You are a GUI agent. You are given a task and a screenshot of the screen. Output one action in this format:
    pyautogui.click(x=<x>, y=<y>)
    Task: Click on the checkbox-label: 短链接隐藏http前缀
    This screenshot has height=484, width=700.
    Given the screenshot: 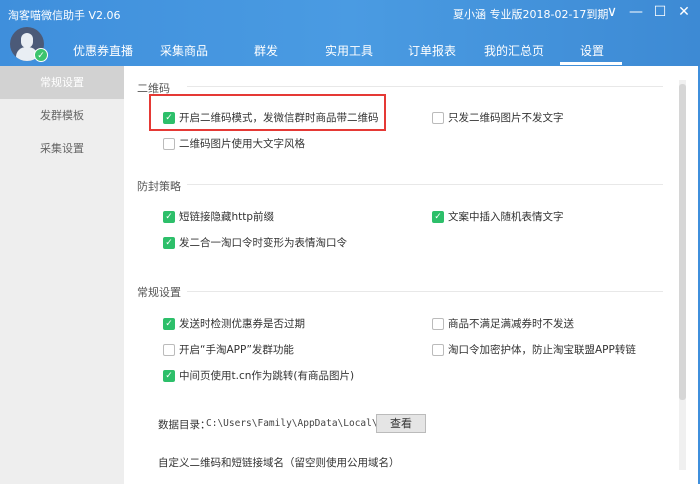 What is the action you would take?
    pyautogui.click(x=227, y=217)
    